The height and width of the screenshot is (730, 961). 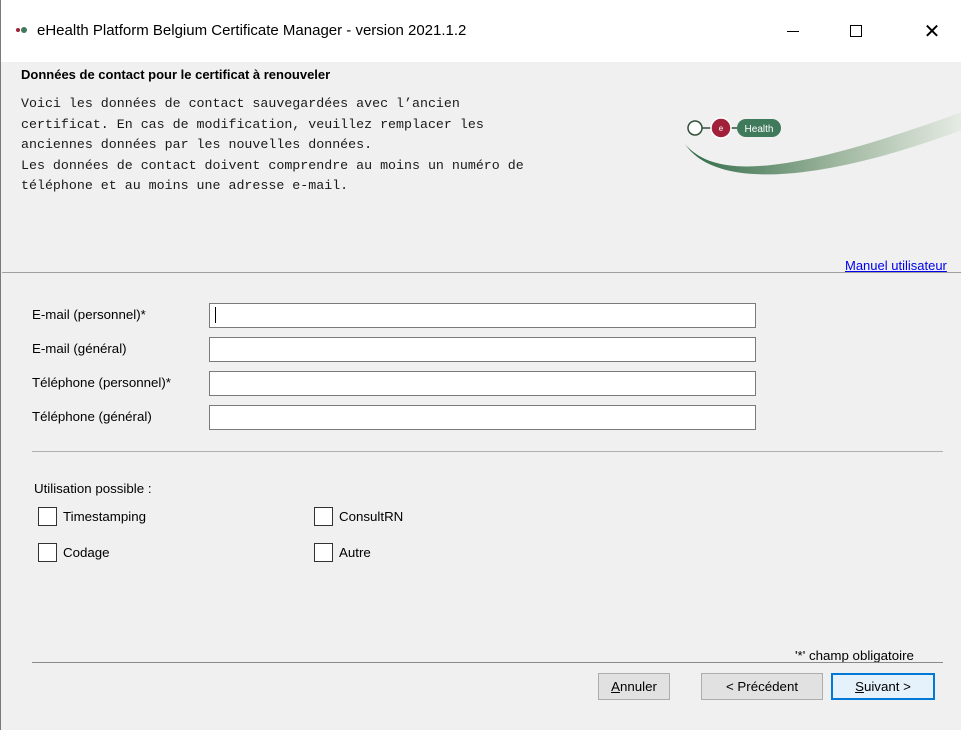 I want to click on phone-personal-field, so click(x=482, y=383).